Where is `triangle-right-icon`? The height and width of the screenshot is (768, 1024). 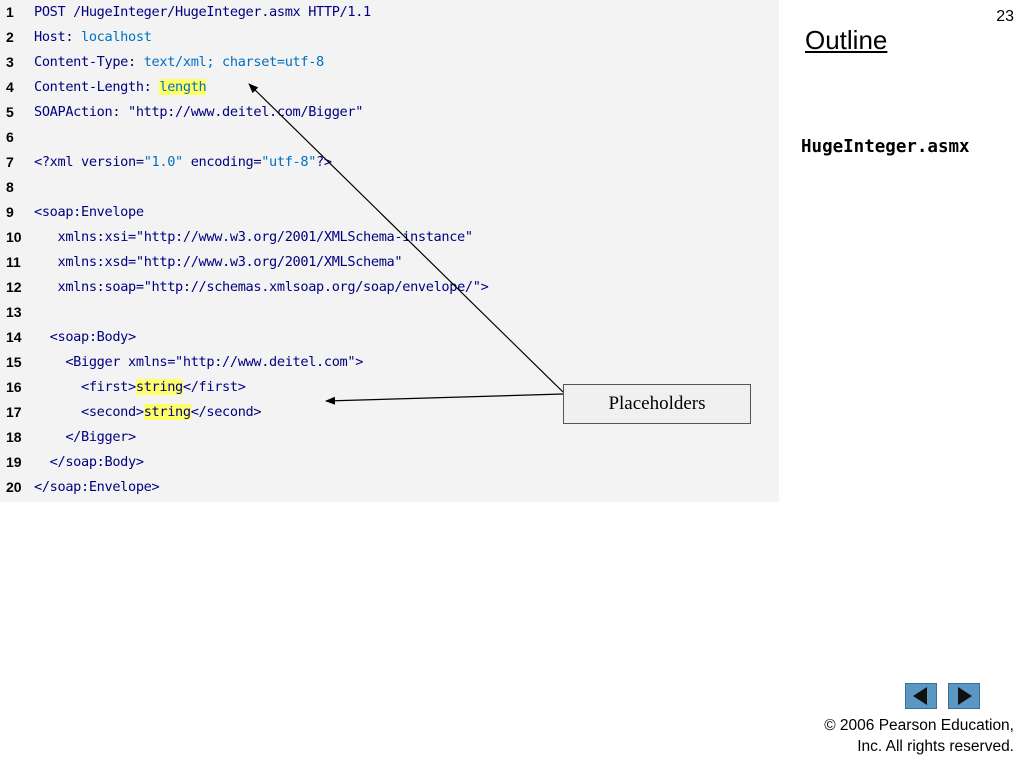 triangle-right-icon is located at coordinates (965, 696).